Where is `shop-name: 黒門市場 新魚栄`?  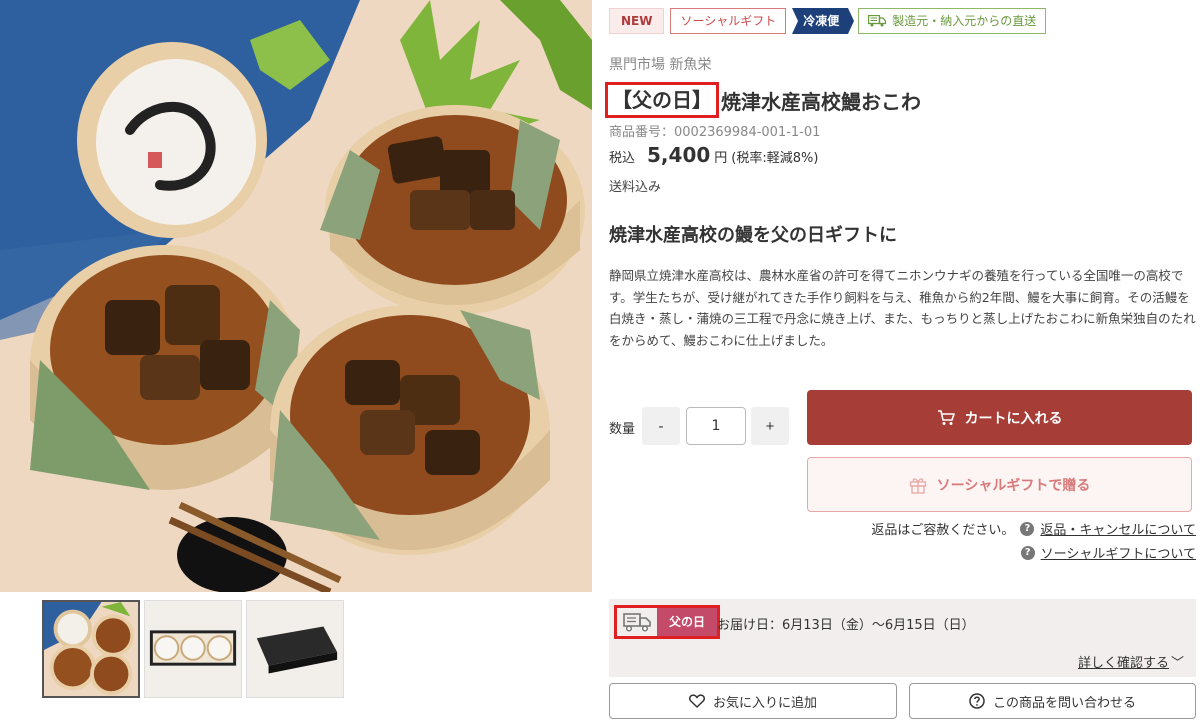 shop-name: 黒門市場 新魚栄 is located at coordinates (660, 64).